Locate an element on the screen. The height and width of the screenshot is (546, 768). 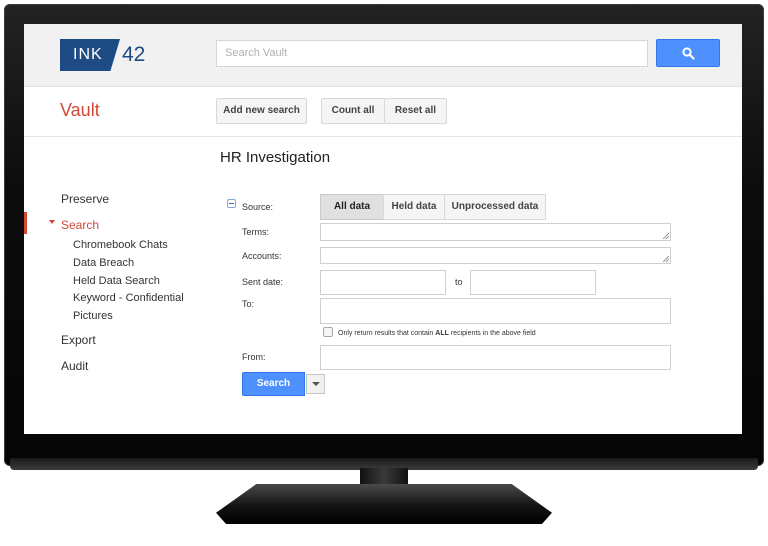
saved-search-item: Pictures is located at coordinates (93, 316).